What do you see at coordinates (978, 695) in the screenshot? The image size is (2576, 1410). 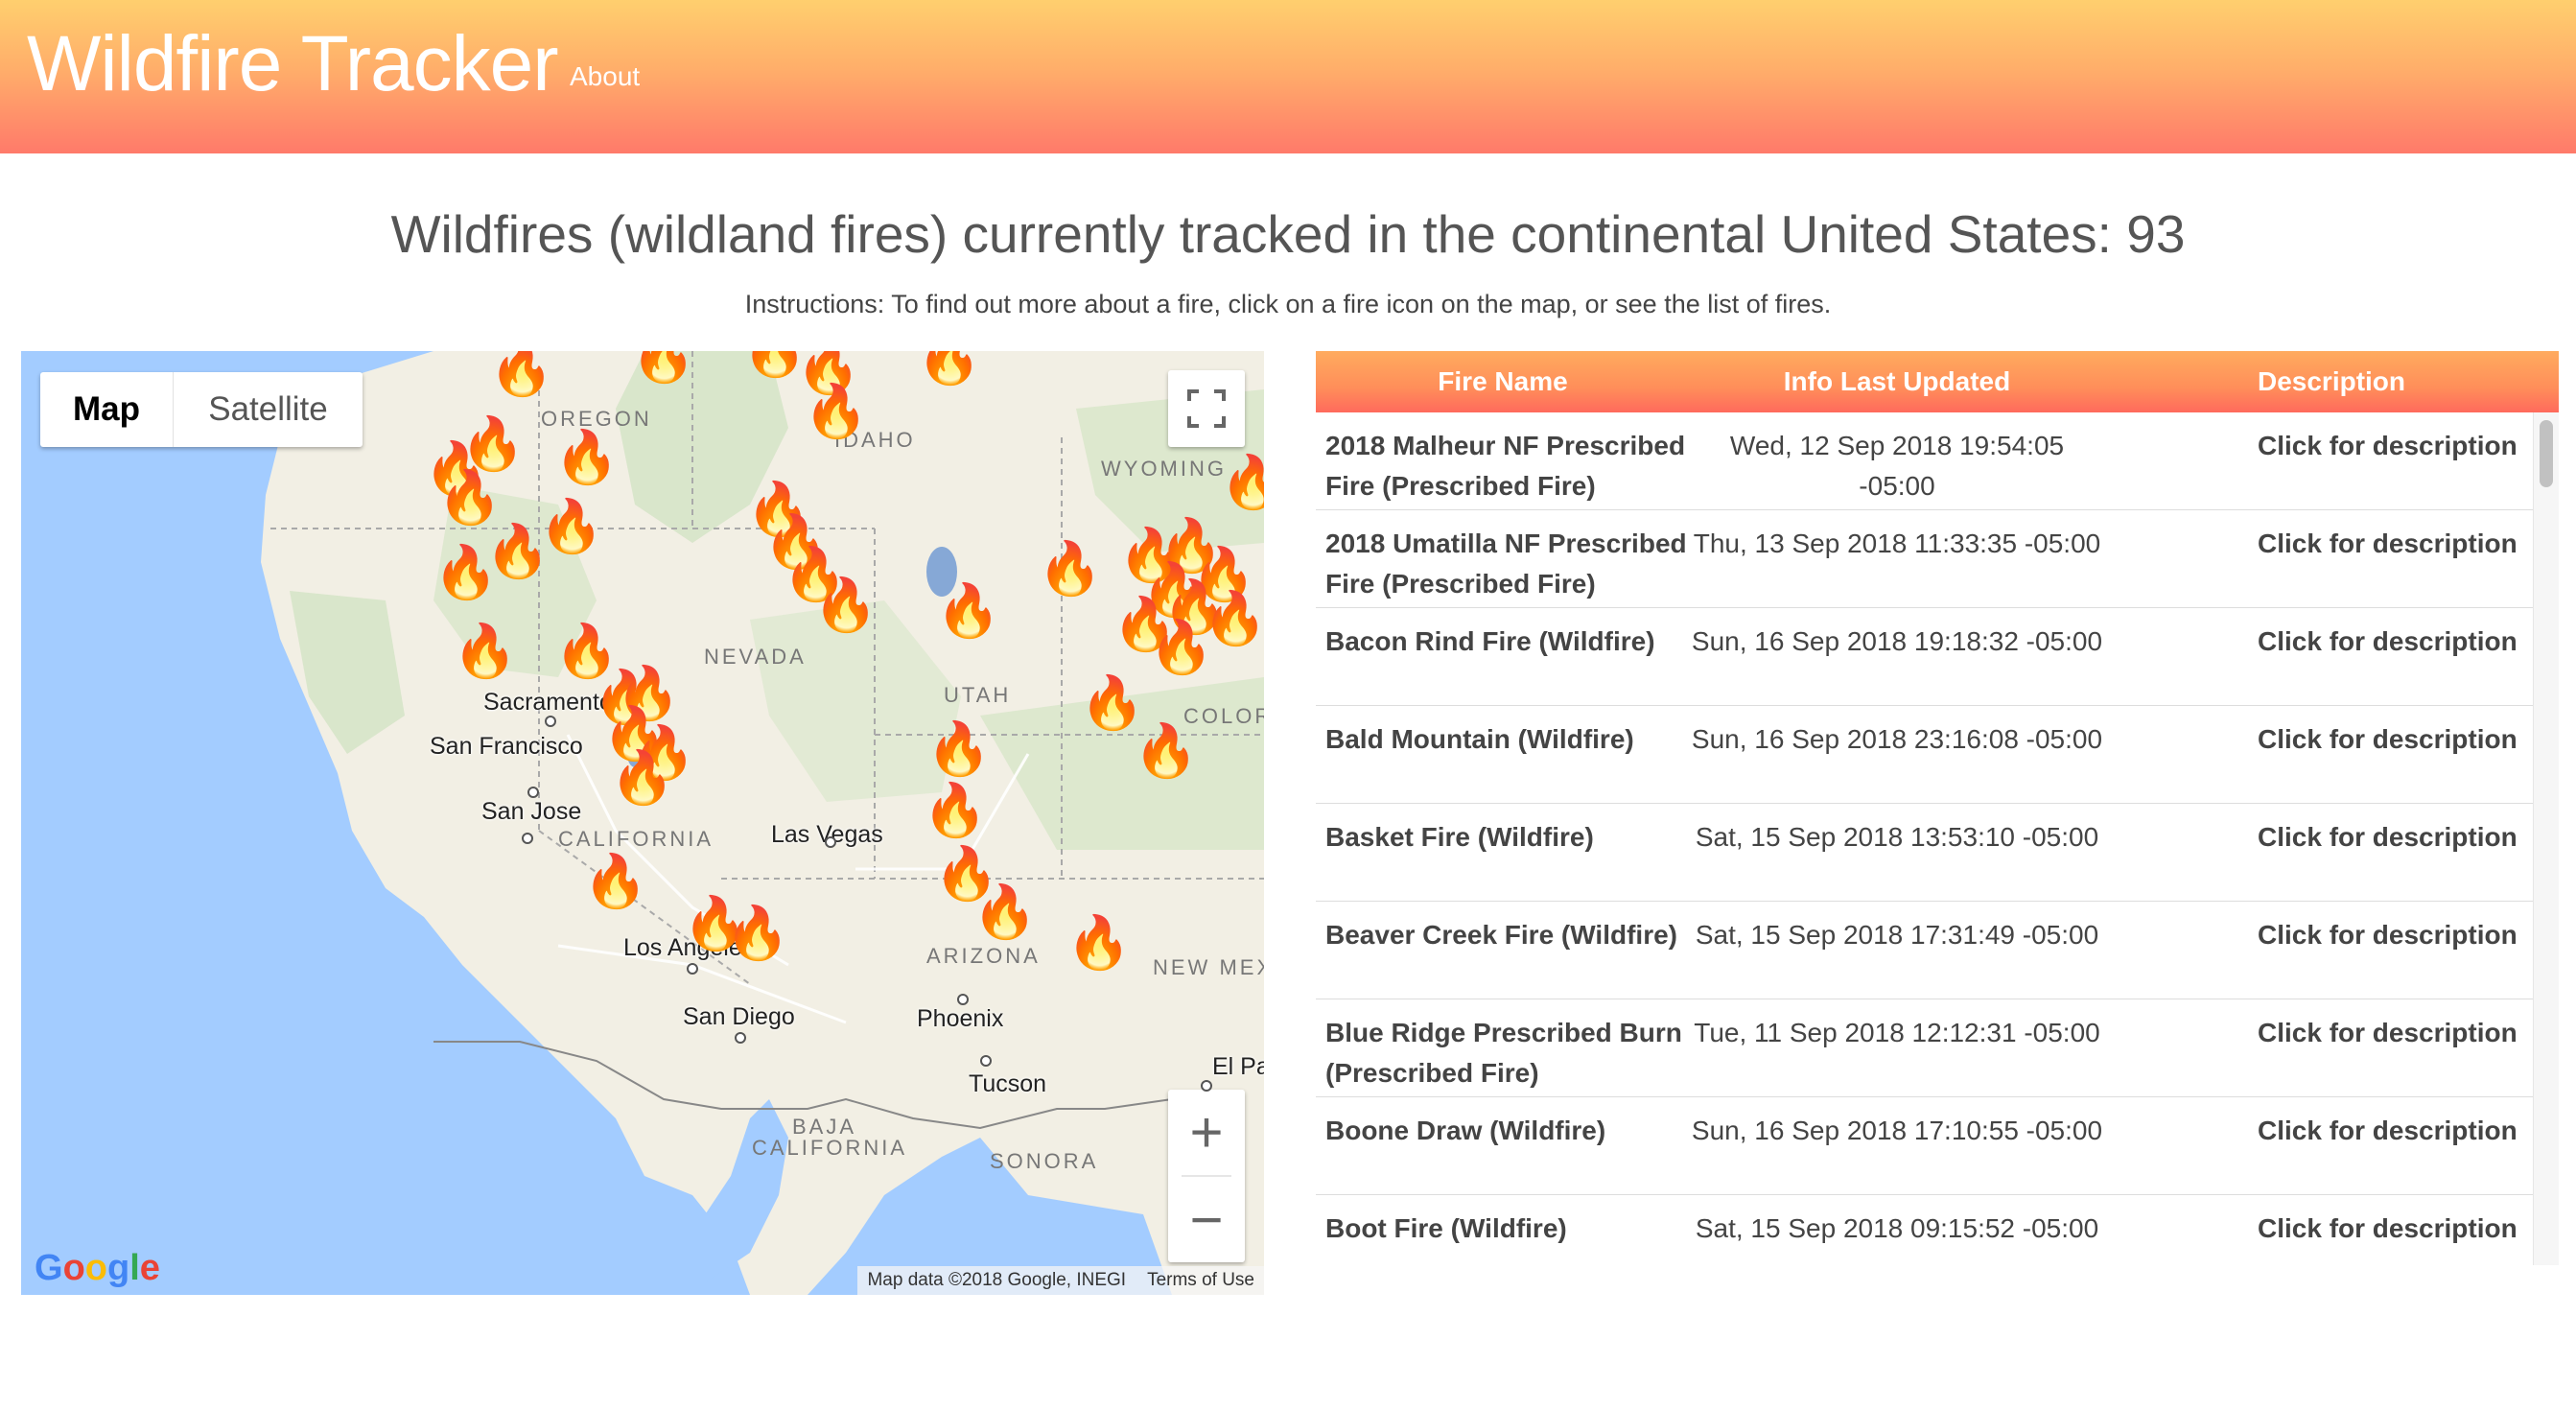 I see `label-utah: UTAH` at bounding box center [978, 695].